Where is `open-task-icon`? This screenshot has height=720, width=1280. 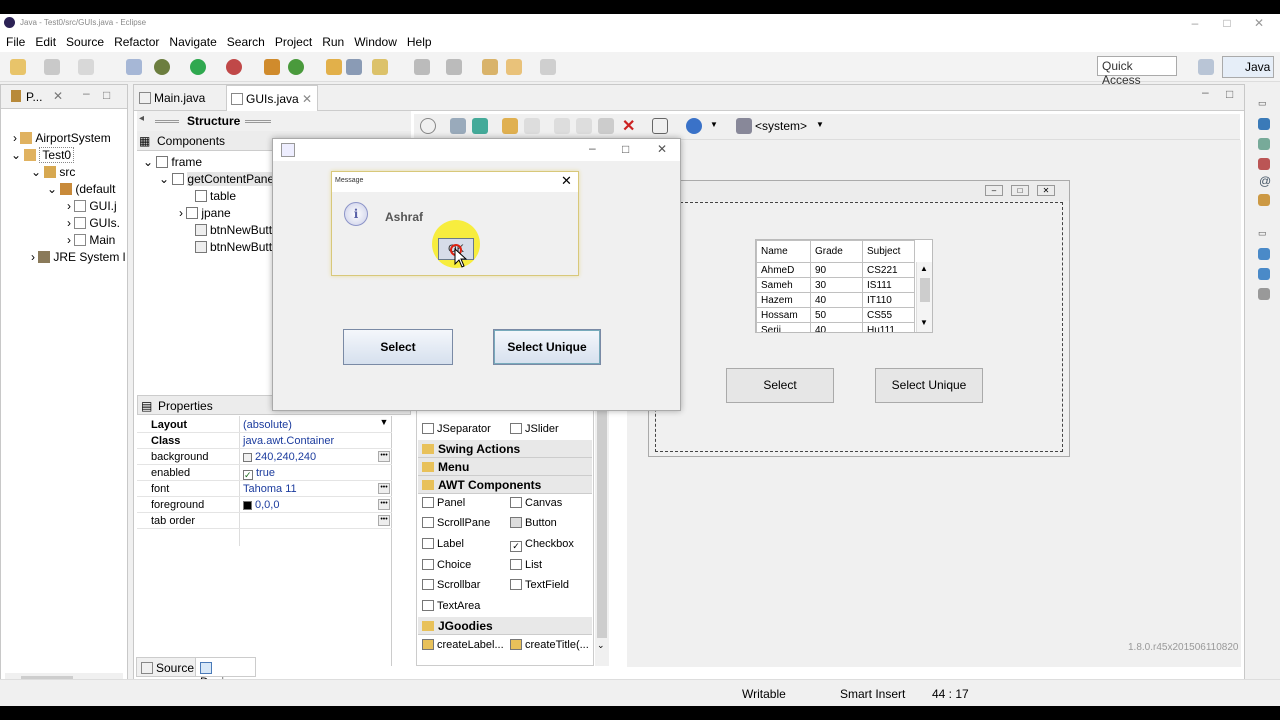
open-task-icon is located at coordinates (354, 67).